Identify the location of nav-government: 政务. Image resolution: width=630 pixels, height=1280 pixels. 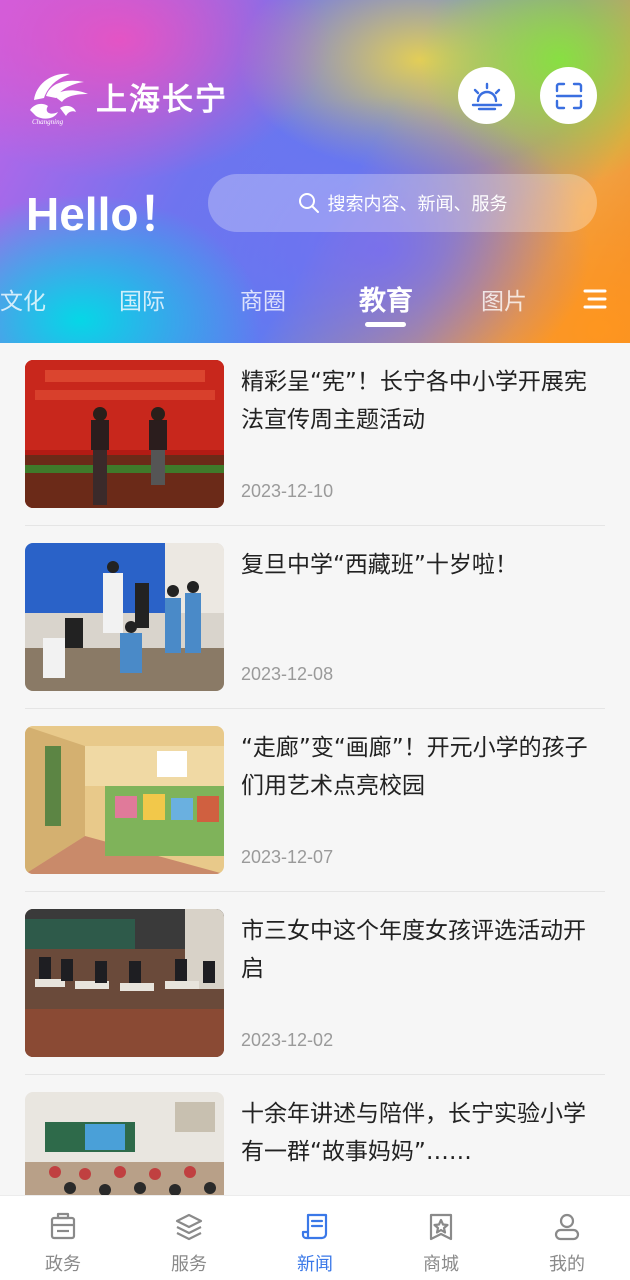
(63, 1238).